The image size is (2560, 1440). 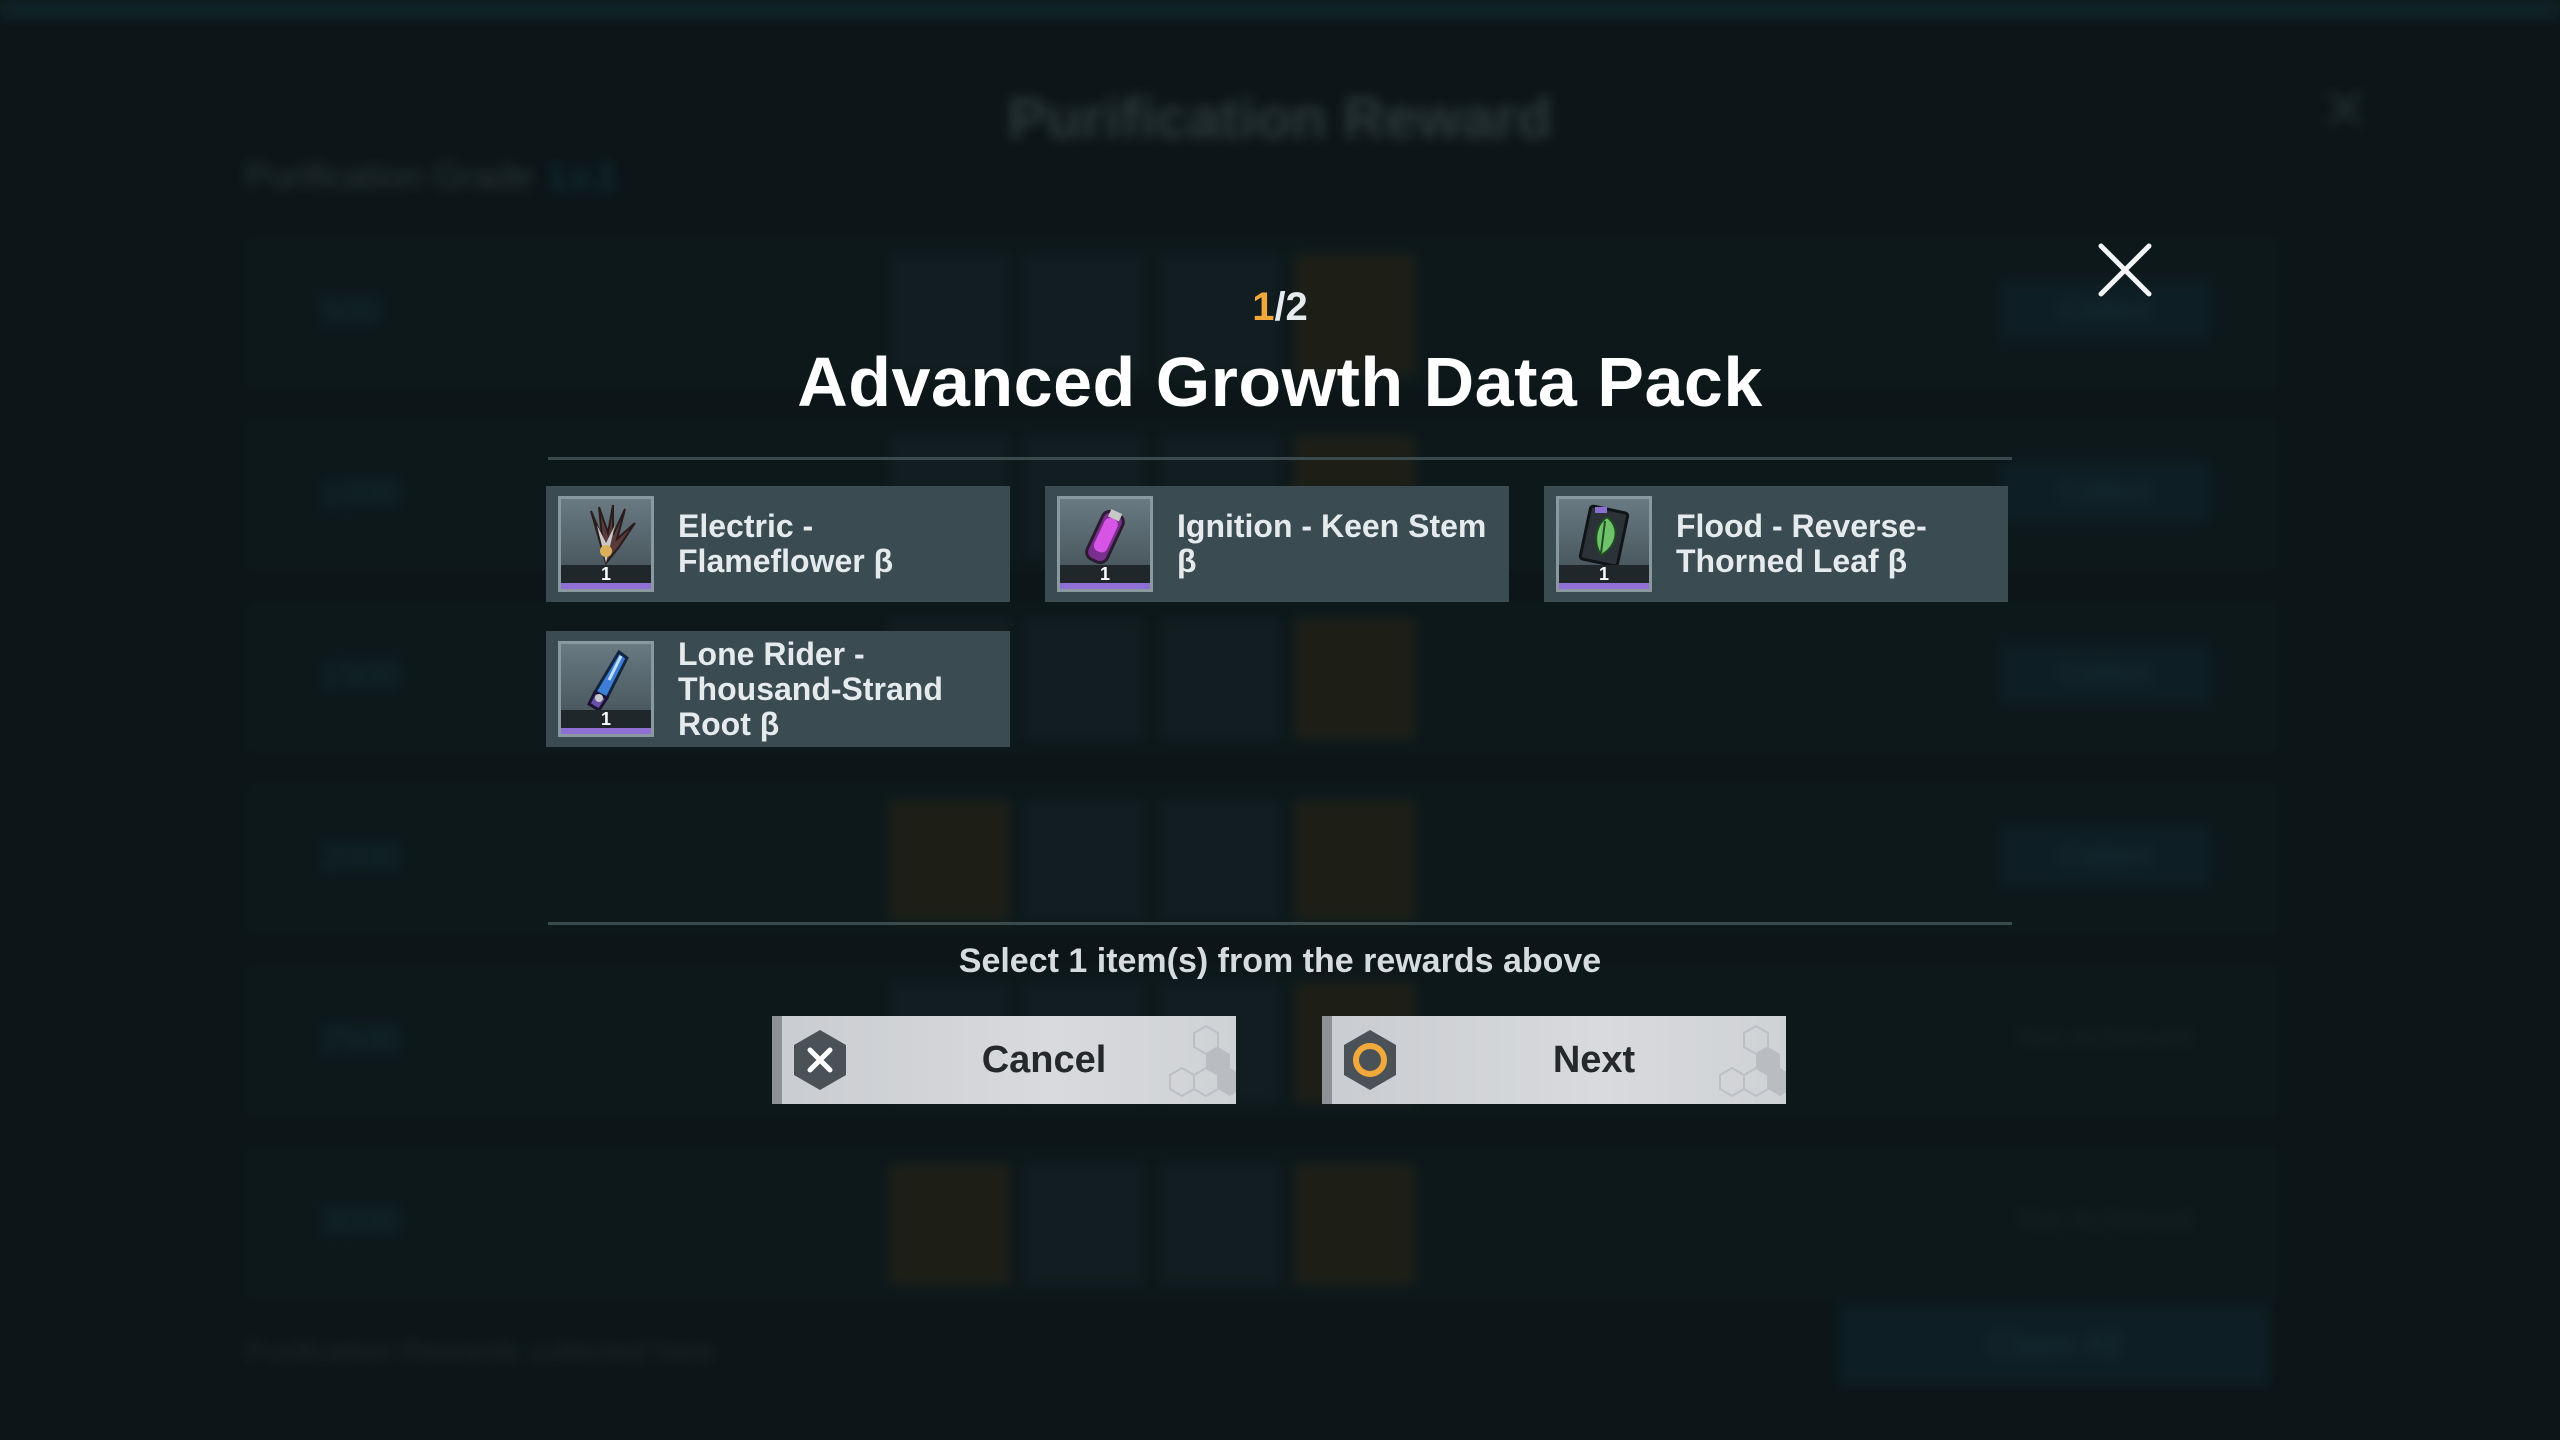 I want to click on thorned-leaf-icon: 1, so click(x=1604, y=544).